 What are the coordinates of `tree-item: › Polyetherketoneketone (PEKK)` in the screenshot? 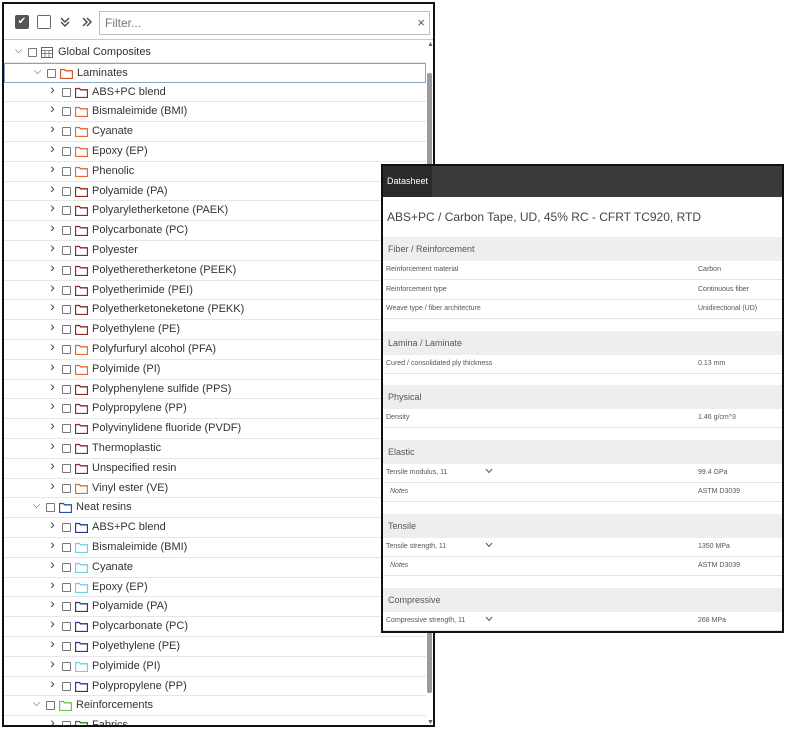 It's located at (215, 310).